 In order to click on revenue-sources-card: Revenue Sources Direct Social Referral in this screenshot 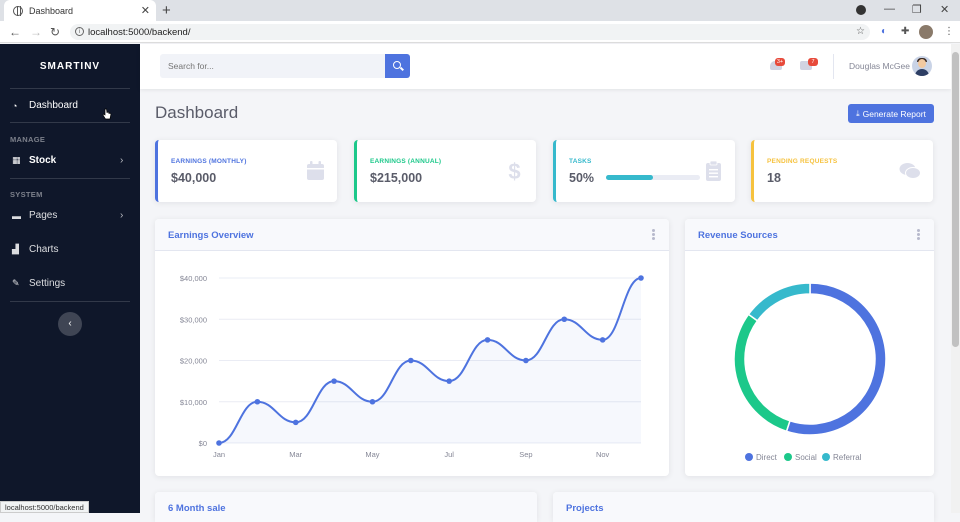, I will do `click(809, 347)`.